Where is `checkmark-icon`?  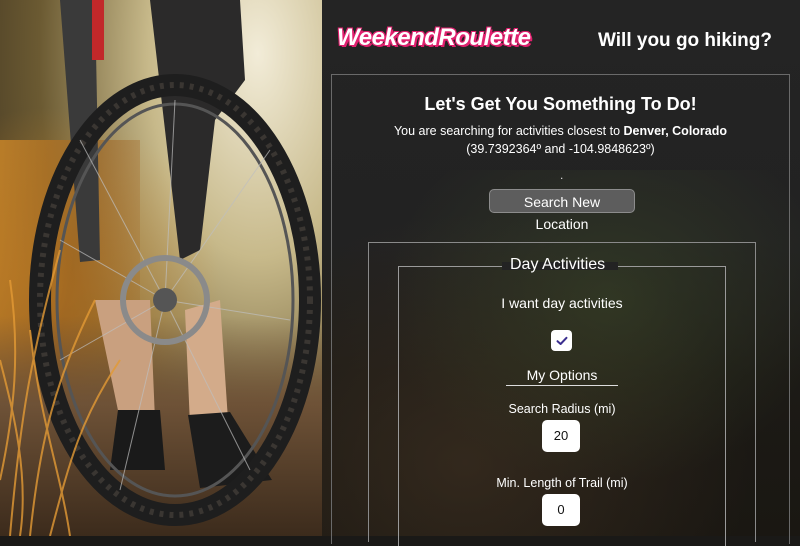 checkmark-icon is located at coordinates (561, 340).